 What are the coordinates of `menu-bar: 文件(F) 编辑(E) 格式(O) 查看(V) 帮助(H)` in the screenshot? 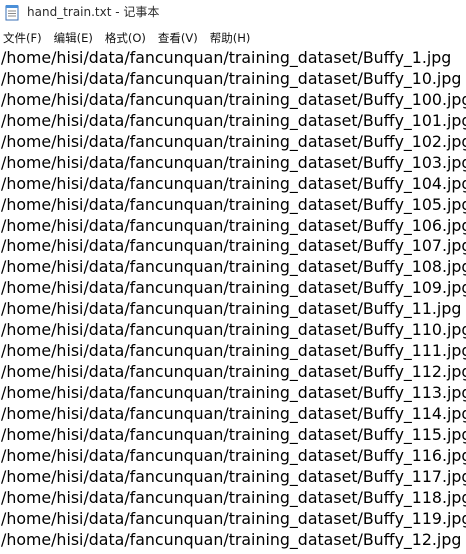 It's located at (233, 38).